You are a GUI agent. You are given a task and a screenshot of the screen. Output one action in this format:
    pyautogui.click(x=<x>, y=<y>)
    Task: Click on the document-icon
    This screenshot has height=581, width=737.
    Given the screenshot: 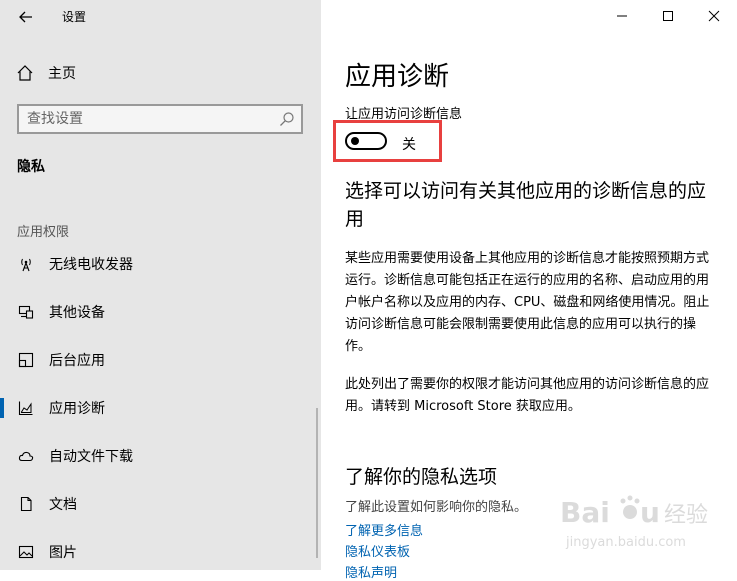 What is the action you would take?
    pyautogui.click(x=26, y=504)
    